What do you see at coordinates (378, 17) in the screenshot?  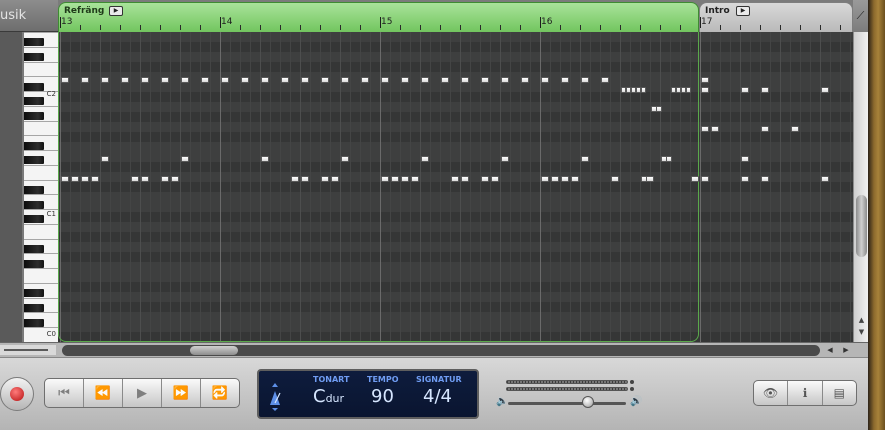 I see `region-header-refrain: Refräng ▶` at bounding box center [378, 17].